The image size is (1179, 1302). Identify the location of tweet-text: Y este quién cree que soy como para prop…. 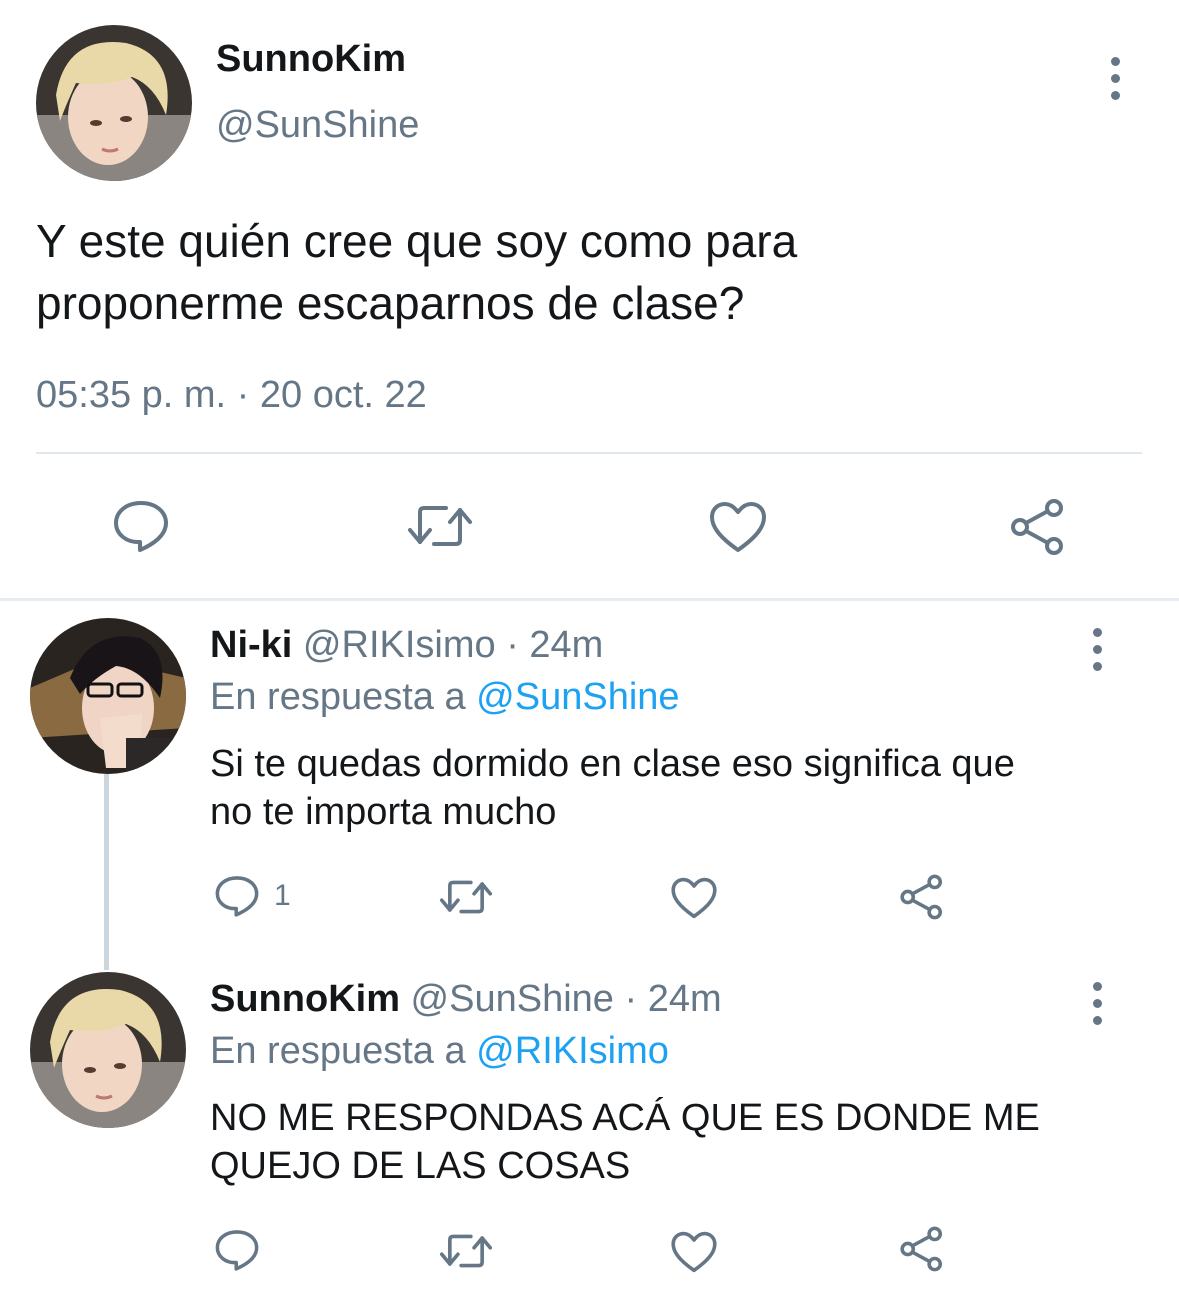
(416, 272).